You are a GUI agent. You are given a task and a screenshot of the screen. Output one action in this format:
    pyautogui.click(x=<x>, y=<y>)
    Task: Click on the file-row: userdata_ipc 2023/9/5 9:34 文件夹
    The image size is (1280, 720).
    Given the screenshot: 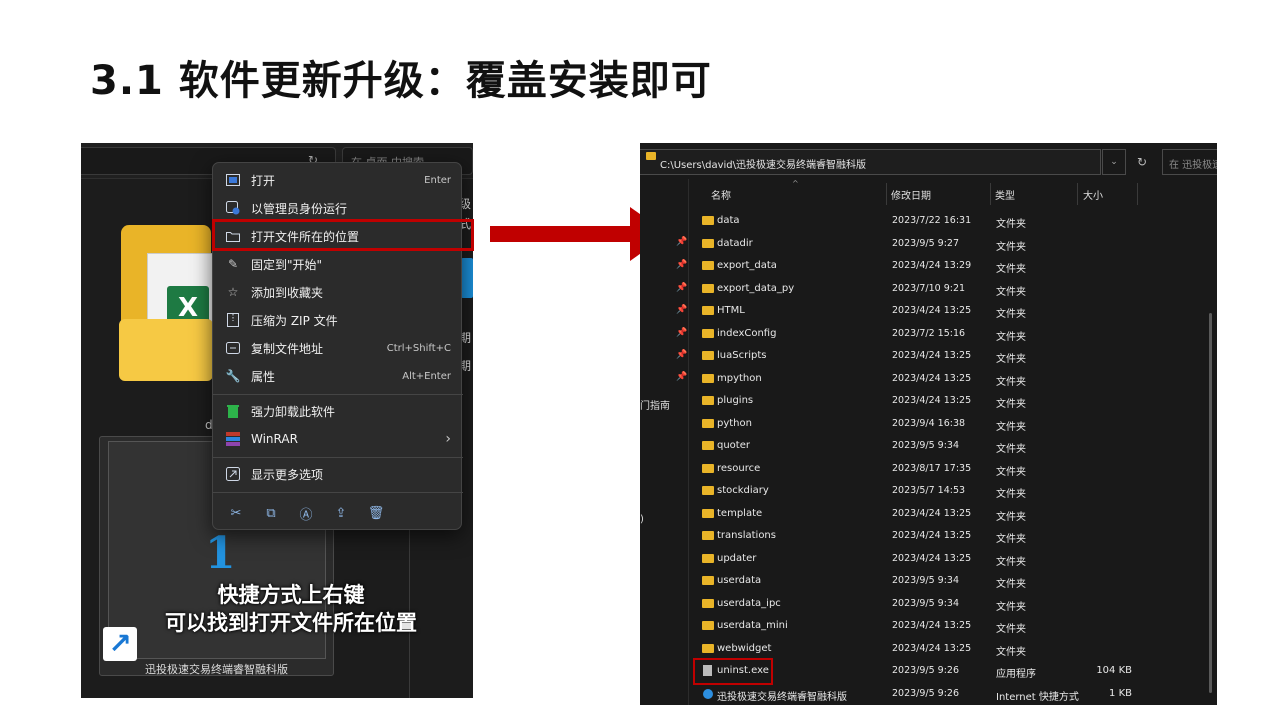 What is the action you would take?
    pyautogui.click(x=952, y=604)
    